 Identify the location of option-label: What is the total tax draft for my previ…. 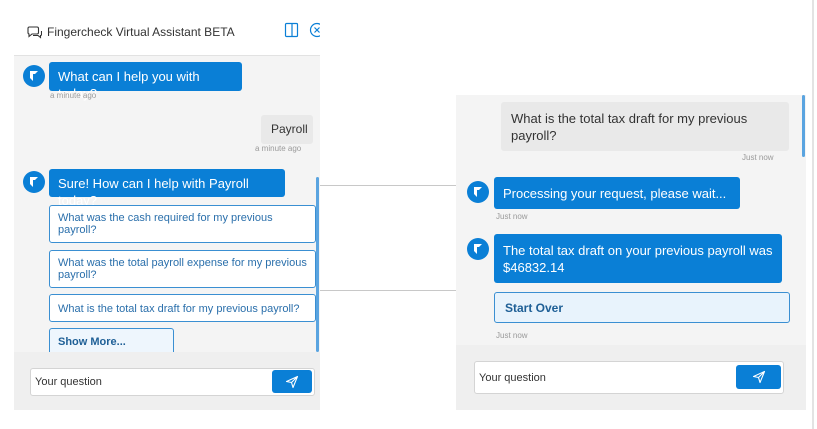
(179, 309).